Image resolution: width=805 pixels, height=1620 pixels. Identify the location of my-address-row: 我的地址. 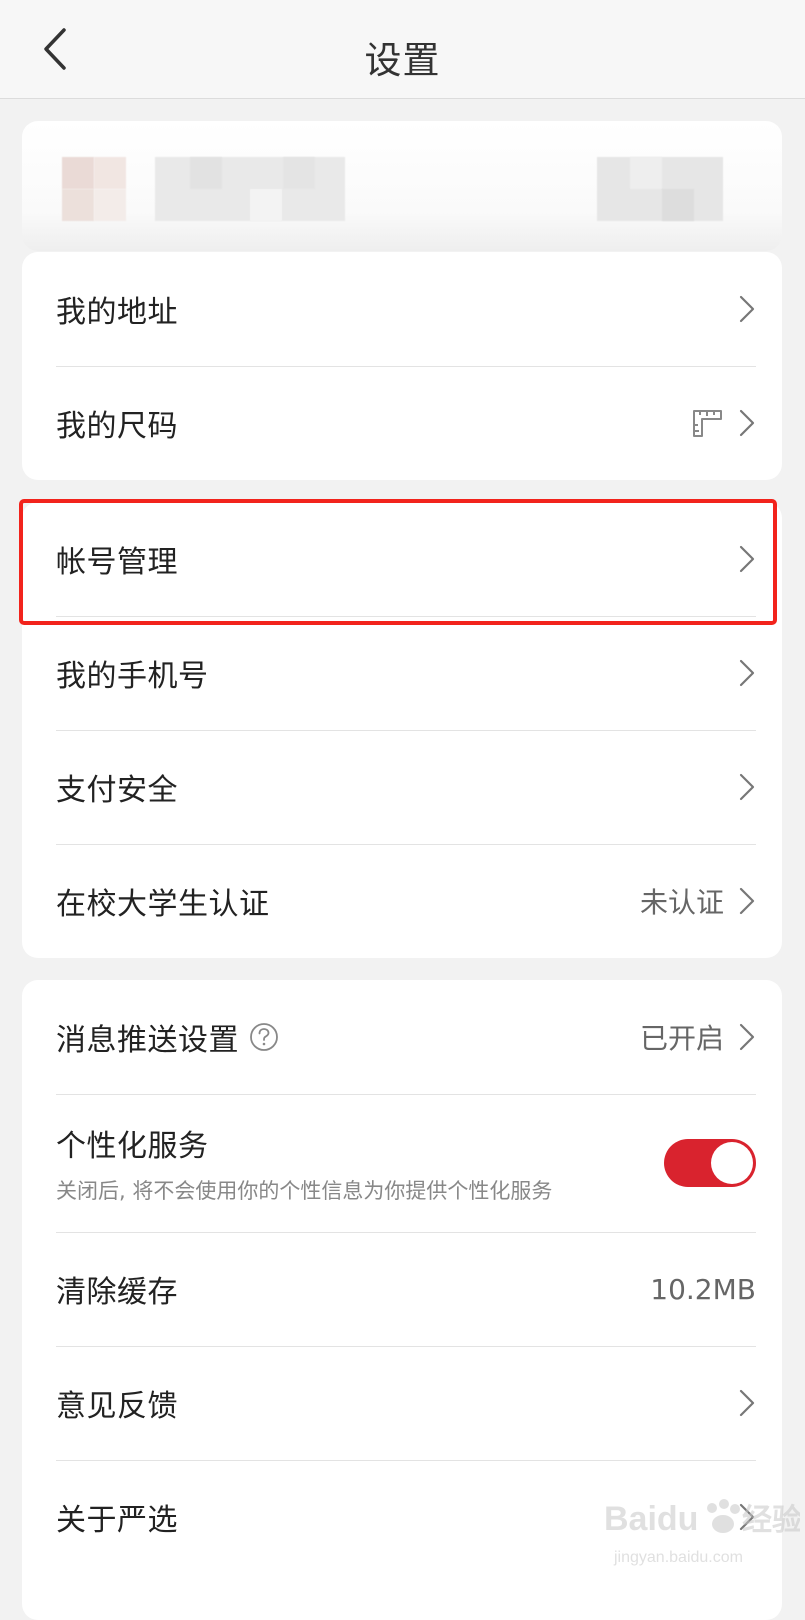
(402, 309).